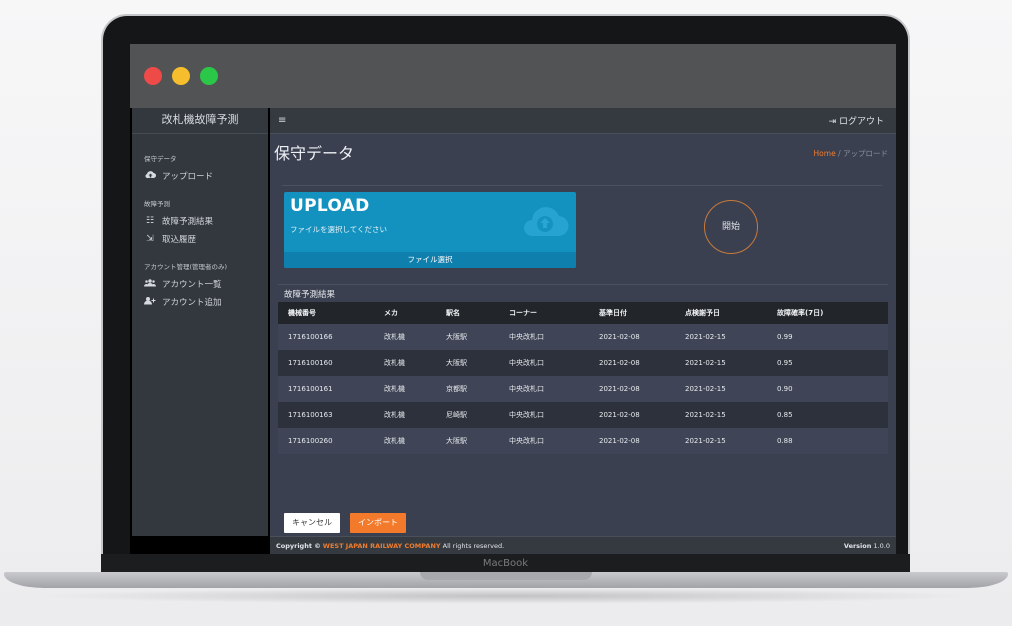  I want to click on table-cell: 0.90, so click(827, 389).